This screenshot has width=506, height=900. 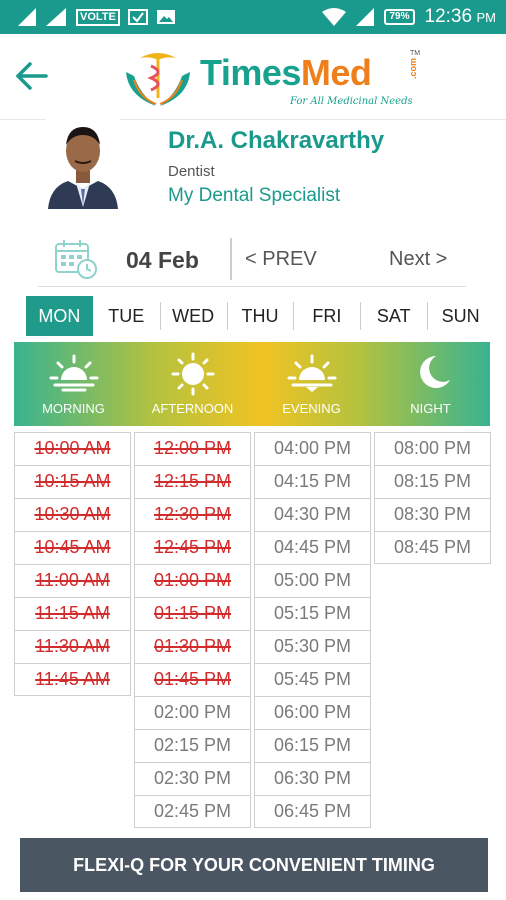 I want to click on period-banner: MORNING AFTERNOON EVENING NIGHT, so click(x=252, y=384).